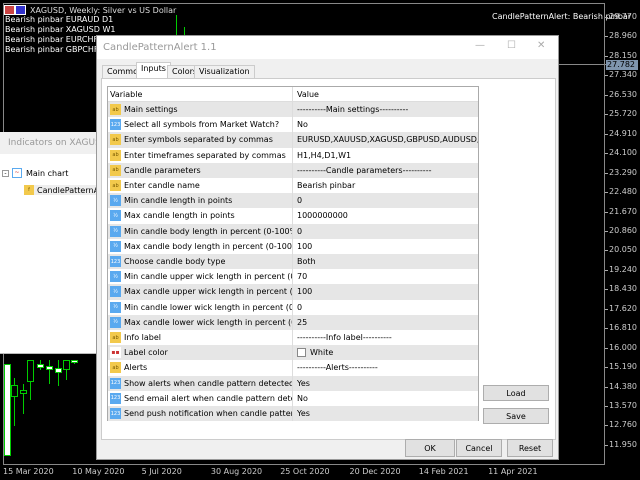  What do you see at coordinates (385, 353) in the screenshot?
I see `row-value: White` at bounding box center [385, 353].